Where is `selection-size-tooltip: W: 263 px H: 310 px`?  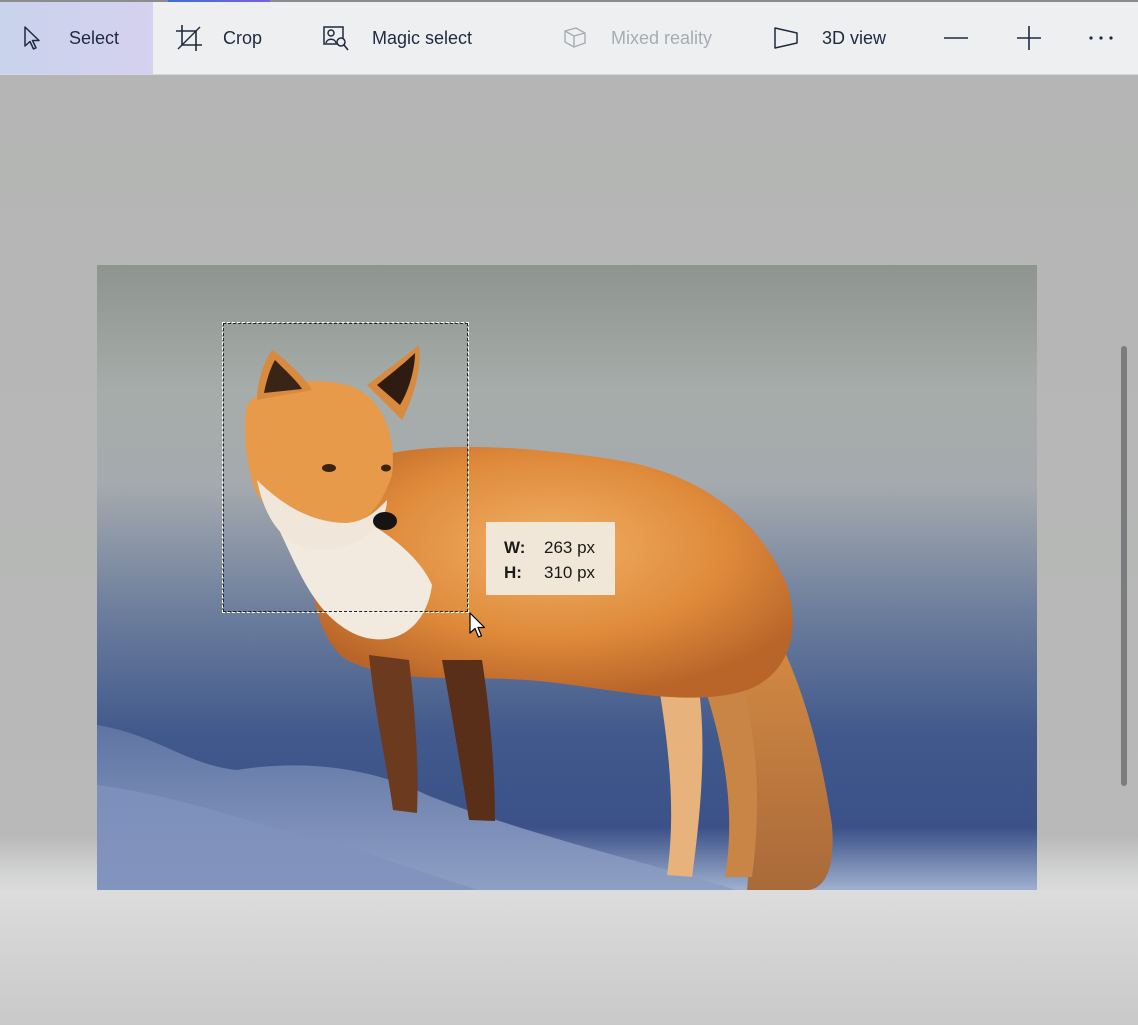 selection-size-tooltip: W: 263 px H: 310 px is located at coordinates (550, 558).